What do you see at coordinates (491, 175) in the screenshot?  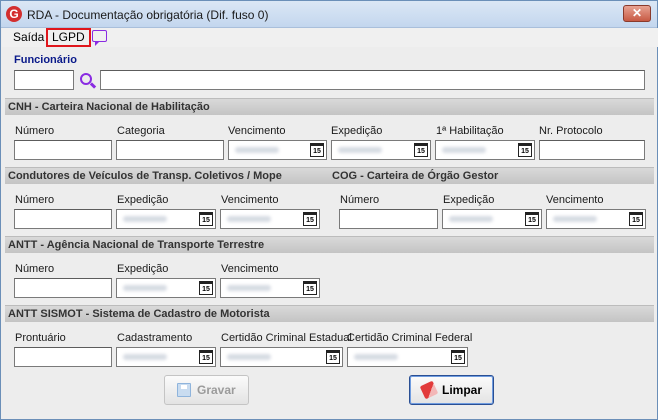 I see `cog-section-header: COG - Carteira de Órgão Gestor` at bounding box center [491, 175].